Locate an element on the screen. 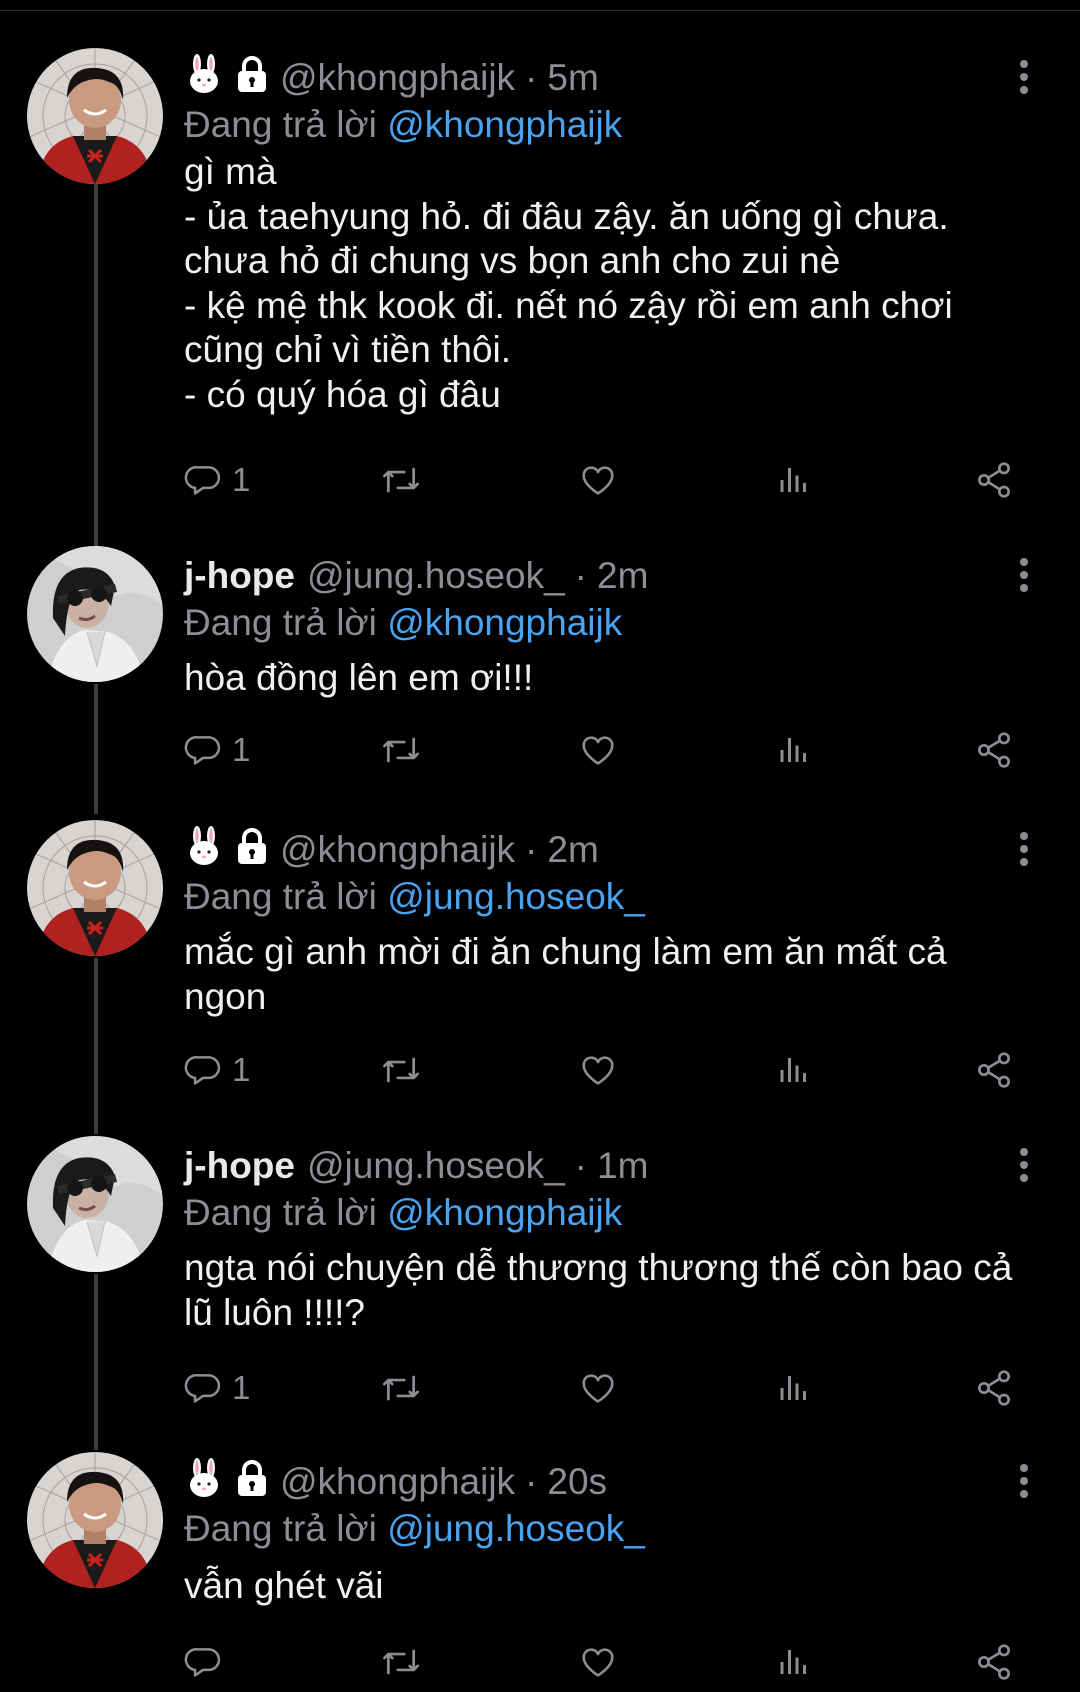 Image resolution: width=1080 pixels, height=1692 pixels. reply-button is located at coordinates (208, 1662).